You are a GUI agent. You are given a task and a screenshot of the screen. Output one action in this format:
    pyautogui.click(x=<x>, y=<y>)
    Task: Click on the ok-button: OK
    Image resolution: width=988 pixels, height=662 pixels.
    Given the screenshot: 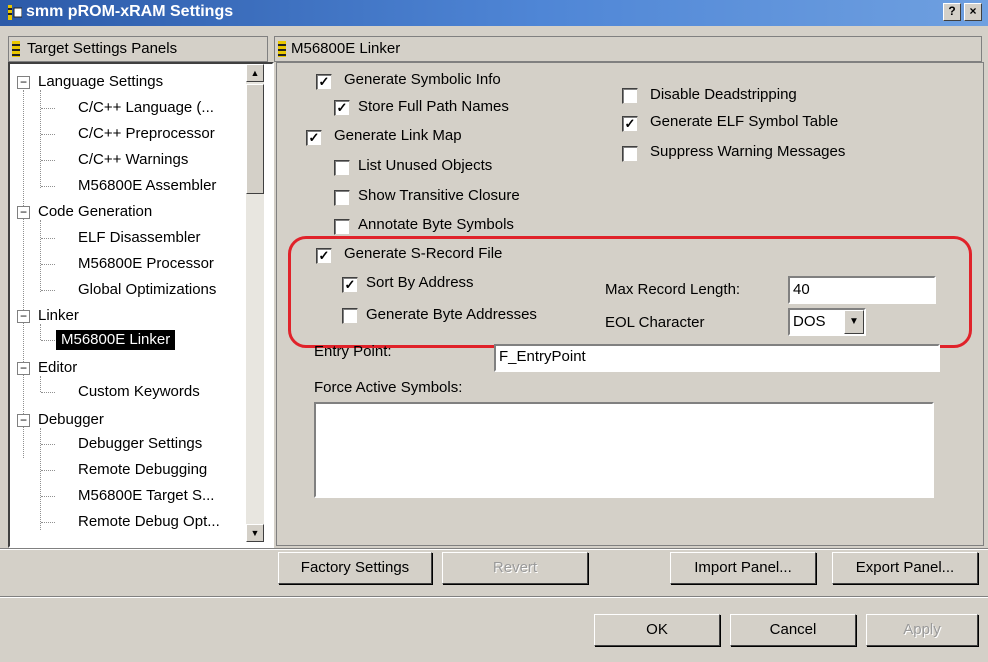 What is the action you would take?
    pyautogui.click(x=657, y=630)
    